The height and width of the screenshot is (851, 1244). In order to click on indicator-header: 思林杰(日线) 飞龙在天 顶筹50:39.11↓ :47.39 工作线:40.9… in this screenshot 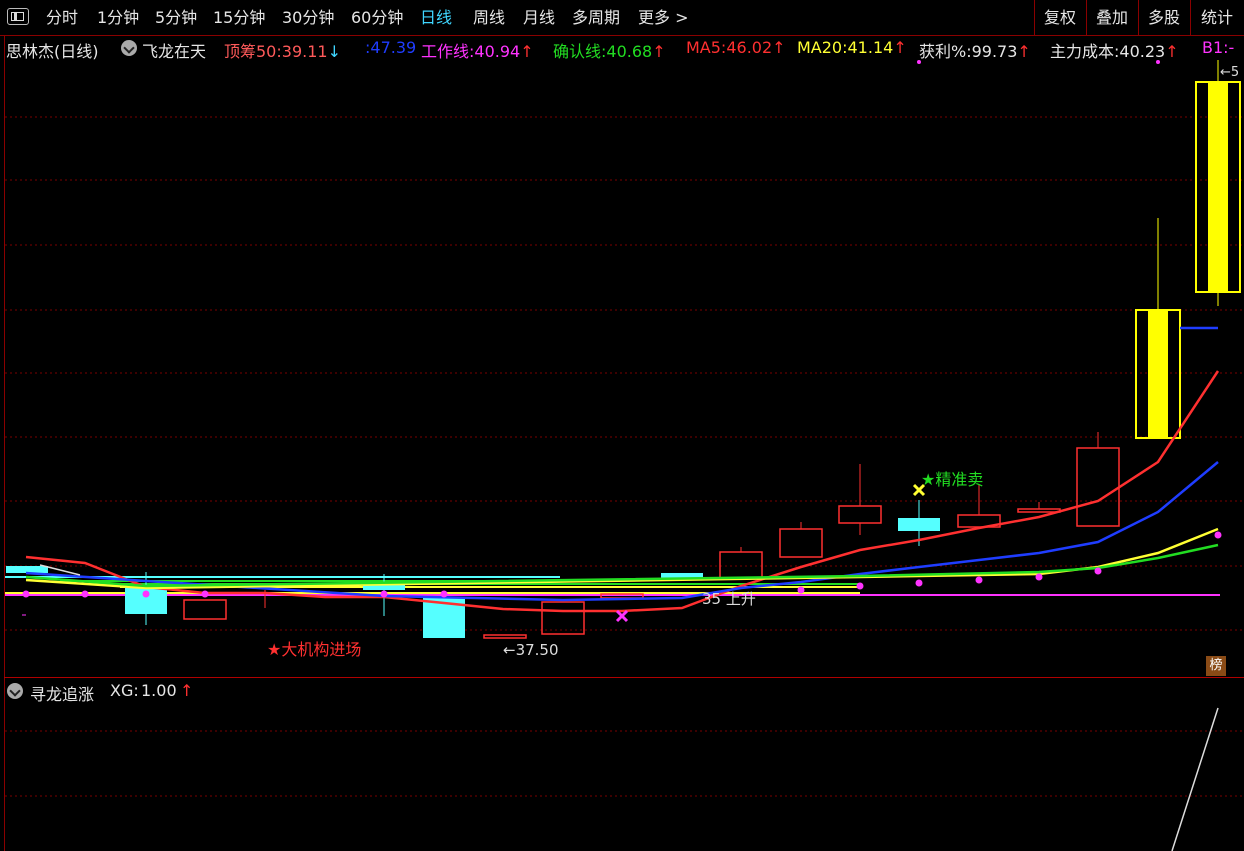, I will do `click(622, 49)`.